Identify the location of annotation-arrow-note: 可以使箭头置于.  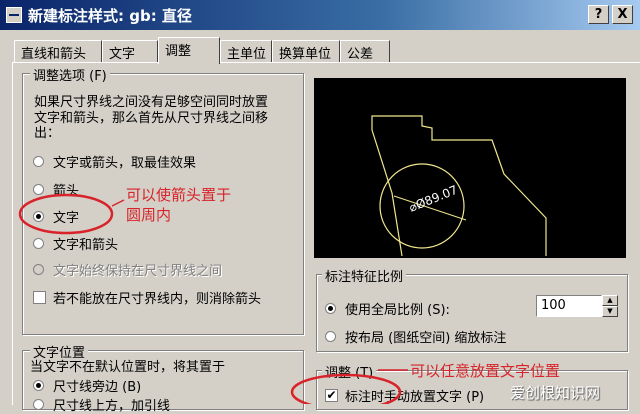
(179, 195).